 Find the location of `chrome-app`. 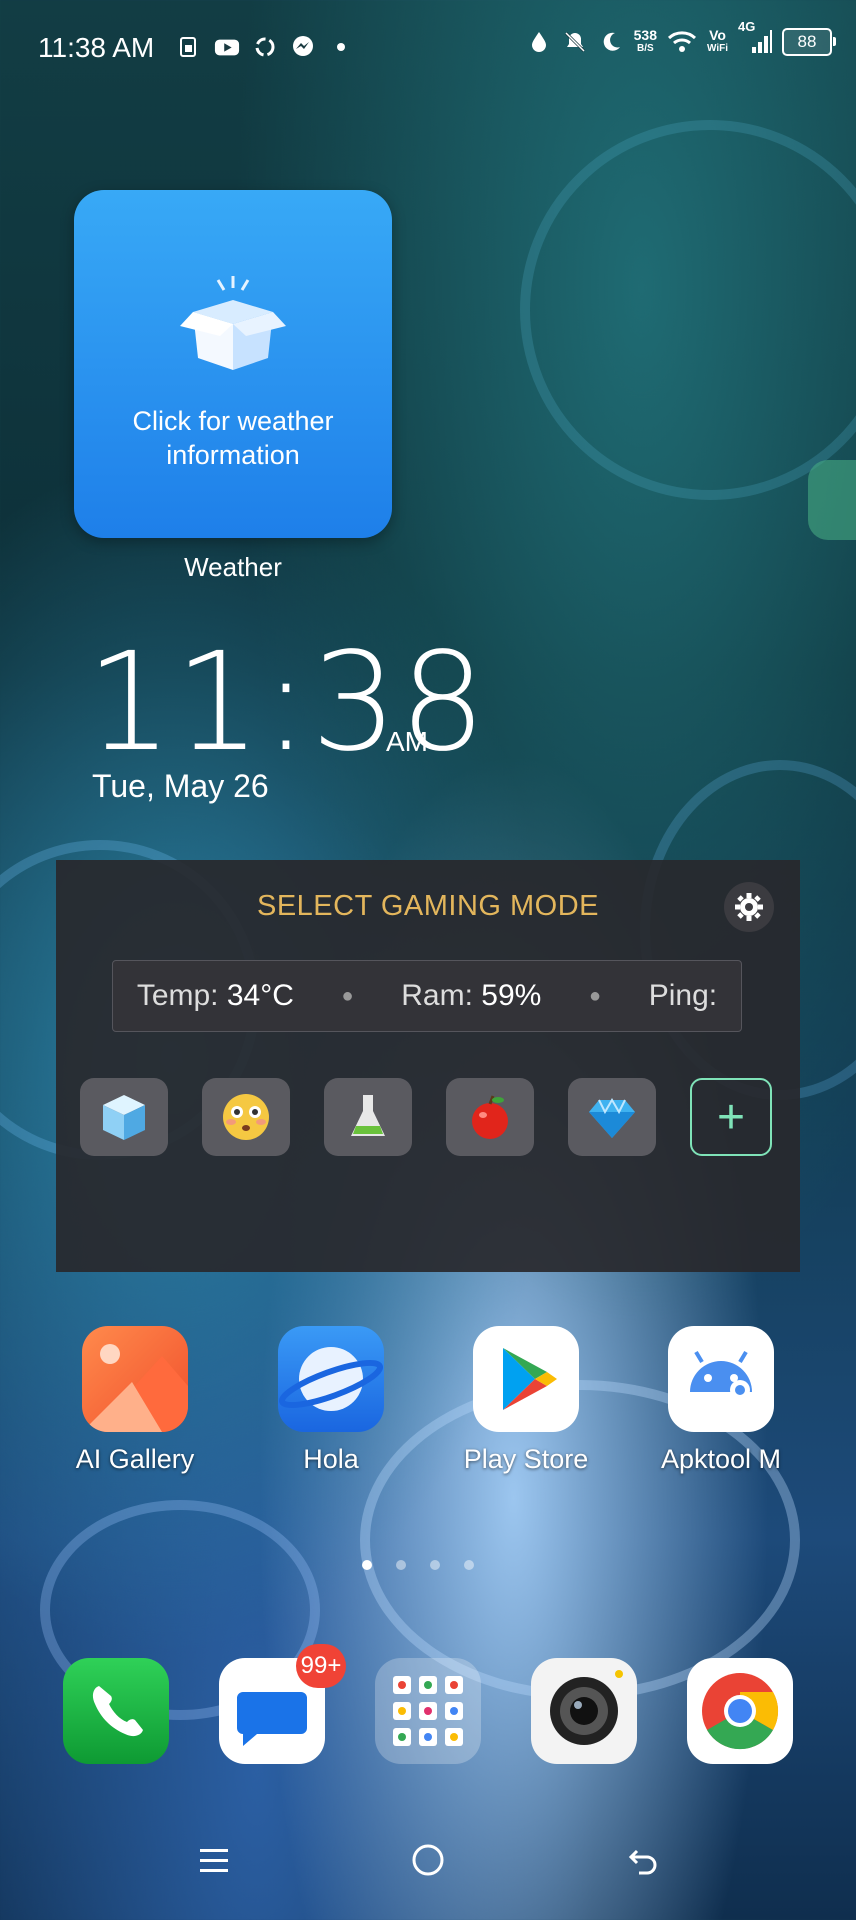

chrome-app is located at coordinates (740, 1711).